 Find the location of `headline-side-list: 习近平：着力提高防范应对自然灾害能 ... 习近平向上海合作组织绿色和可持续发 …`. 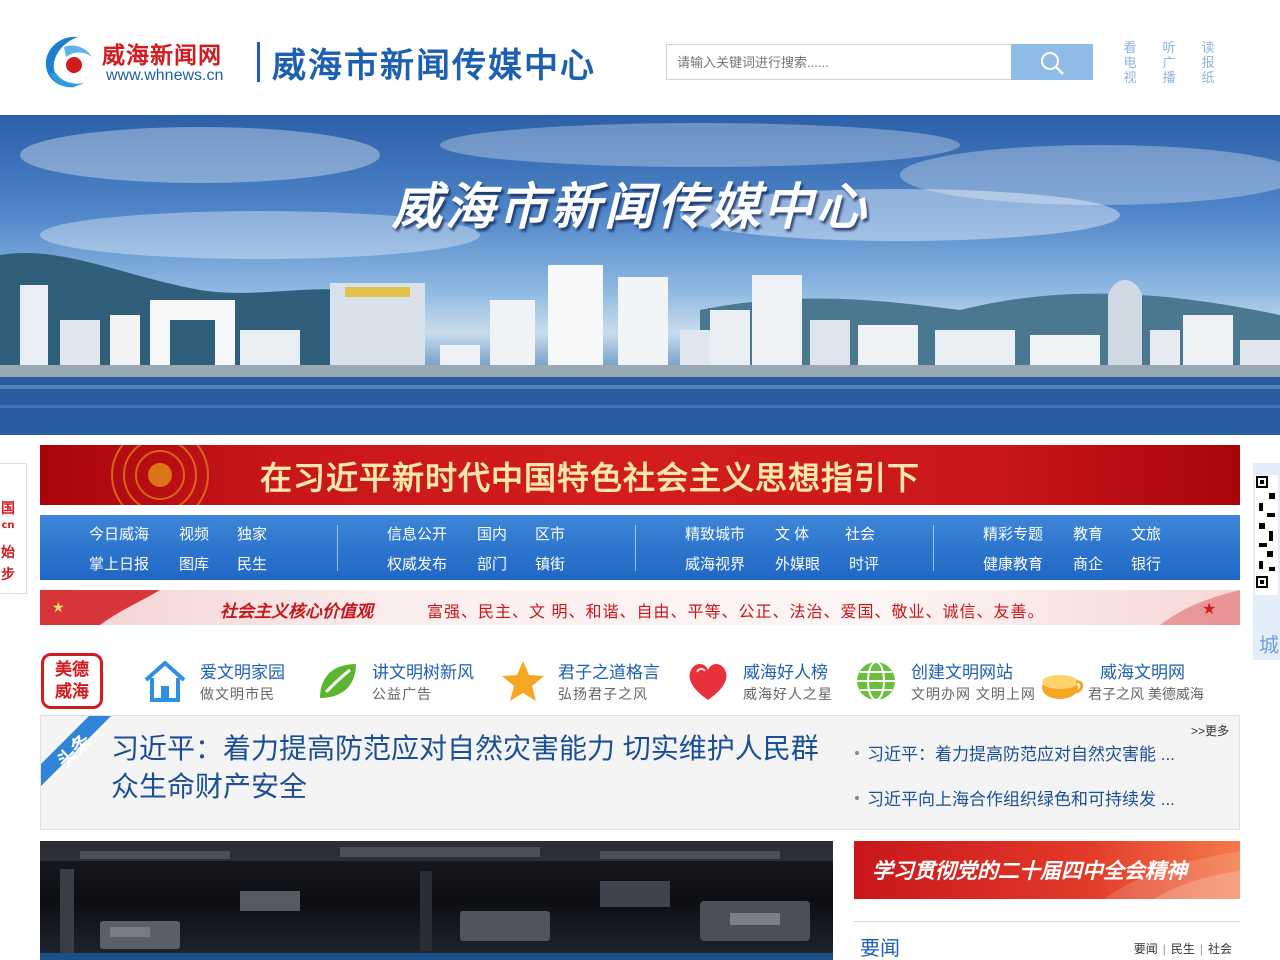

headline-side-list: 习近平：着力提高防范应对自然灾害能 ... 习近平向上海合作组织绿色和可持续发 … is located at coordinates (1027, 784).